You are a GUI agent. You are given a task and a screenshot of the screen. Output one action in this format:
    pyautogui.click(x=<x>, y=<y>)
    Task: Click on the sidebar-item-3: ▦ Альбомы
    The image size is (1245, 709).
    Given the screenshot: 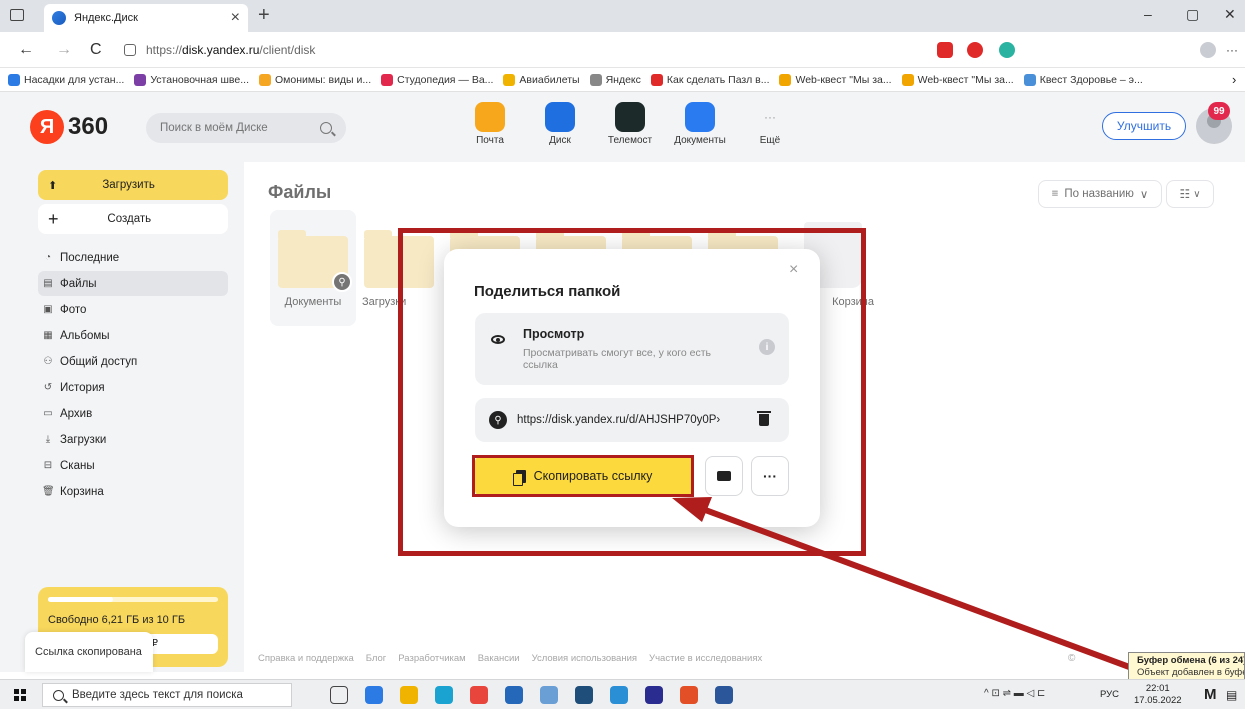 What is the action you would take?
    pyautogui.click(x=133, y=335)
    